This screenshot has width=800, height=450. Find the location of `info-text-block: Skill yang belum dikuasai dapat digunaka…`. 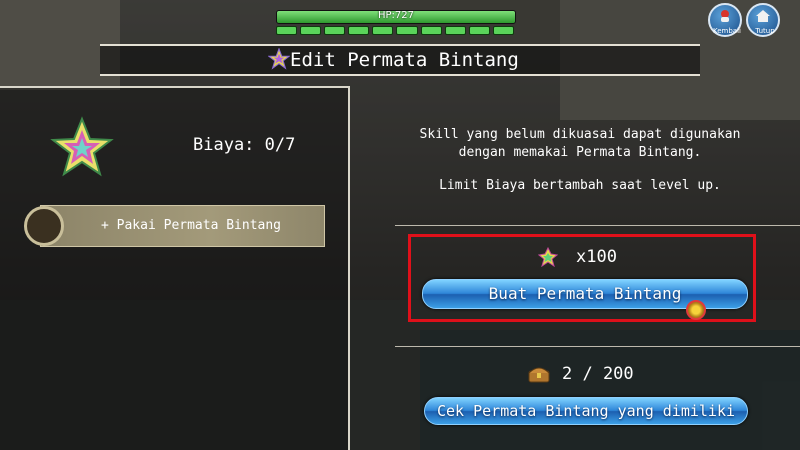

info-text-block: Skill yang belum dikuasai dapat digunaka… is located at coordinates (580, 144).